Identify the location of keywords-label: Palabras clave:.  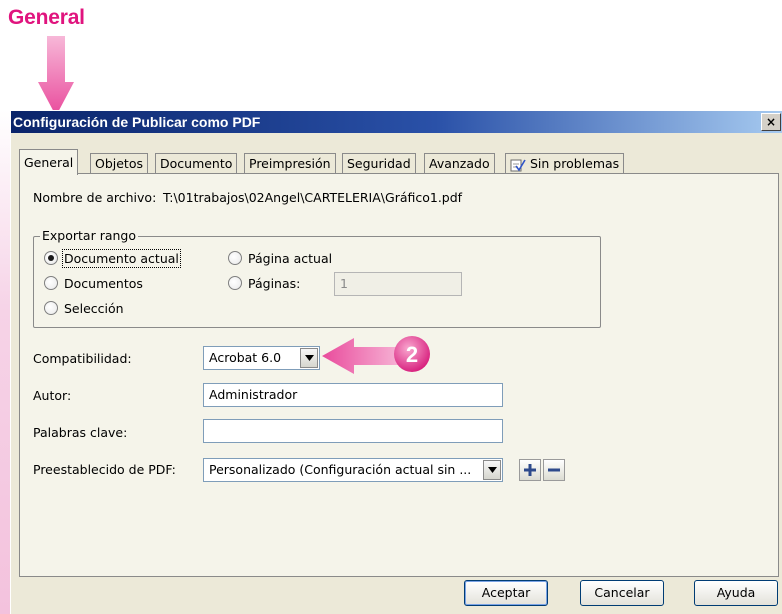
(80, 432).